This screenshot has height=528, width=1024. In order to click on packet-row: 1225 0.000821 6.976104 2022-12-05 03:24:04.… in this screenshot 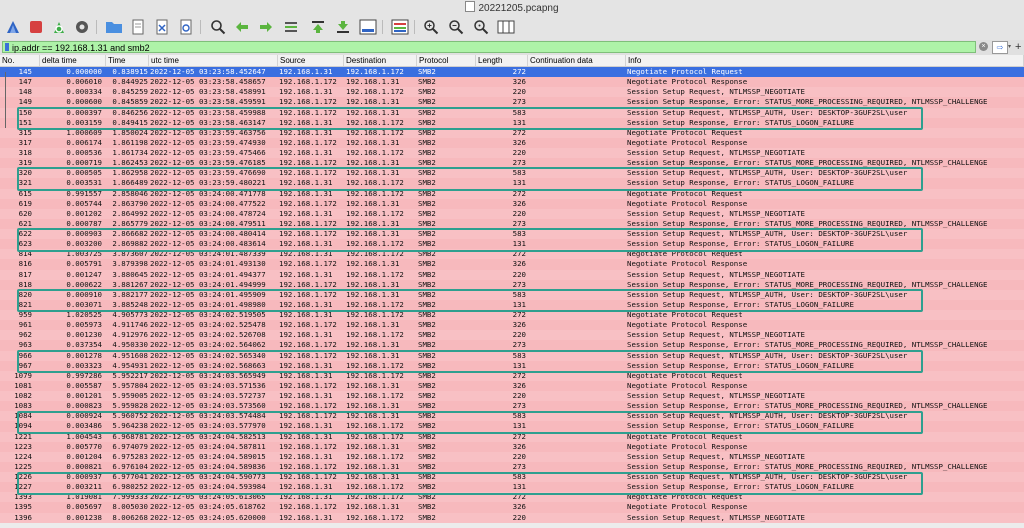, I will do `click(512, 466)`.